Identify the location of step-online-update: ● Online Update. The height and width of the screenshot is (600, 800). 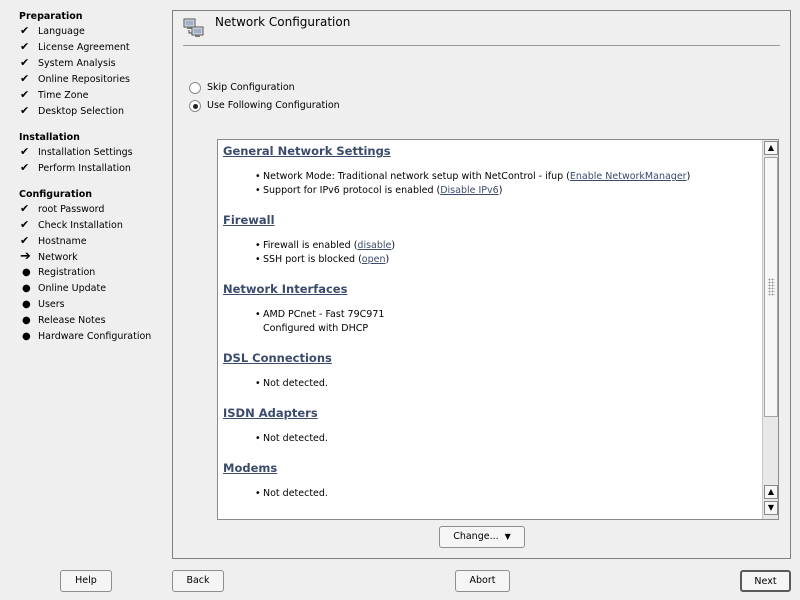
(64, 288).